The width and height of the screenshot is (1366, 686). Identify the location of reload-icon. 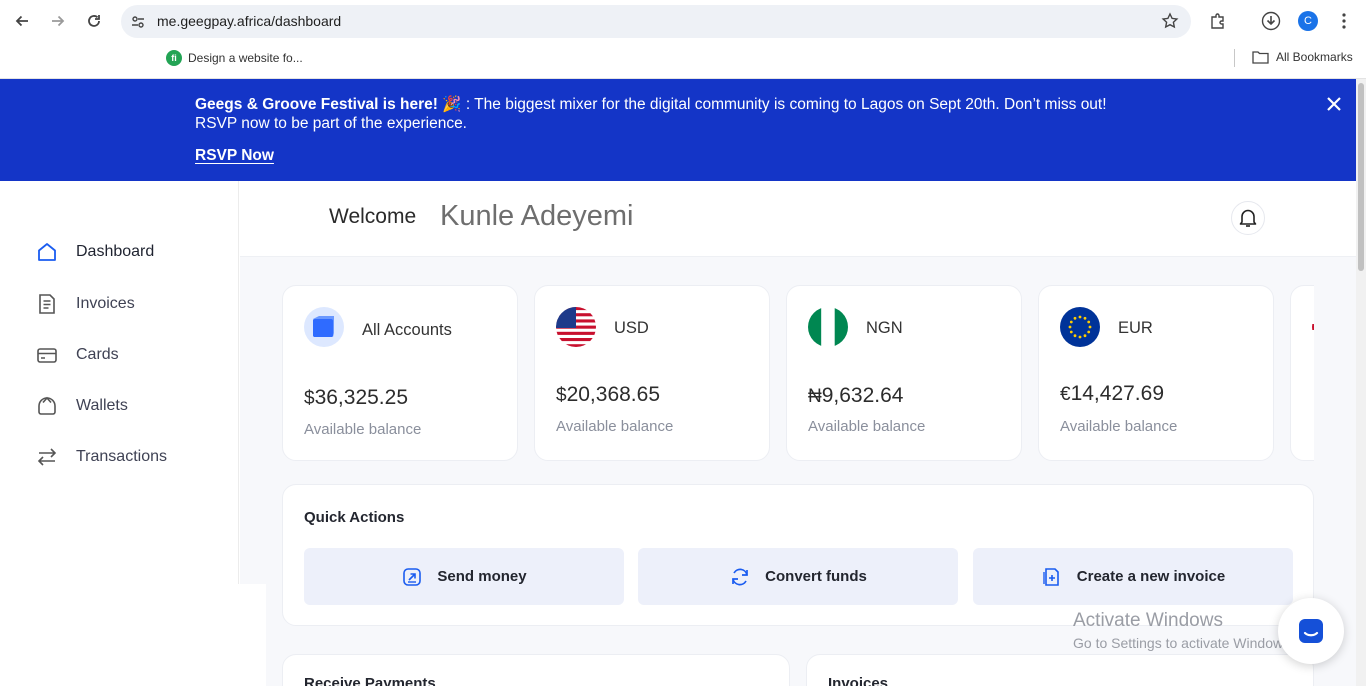
(94, 21).